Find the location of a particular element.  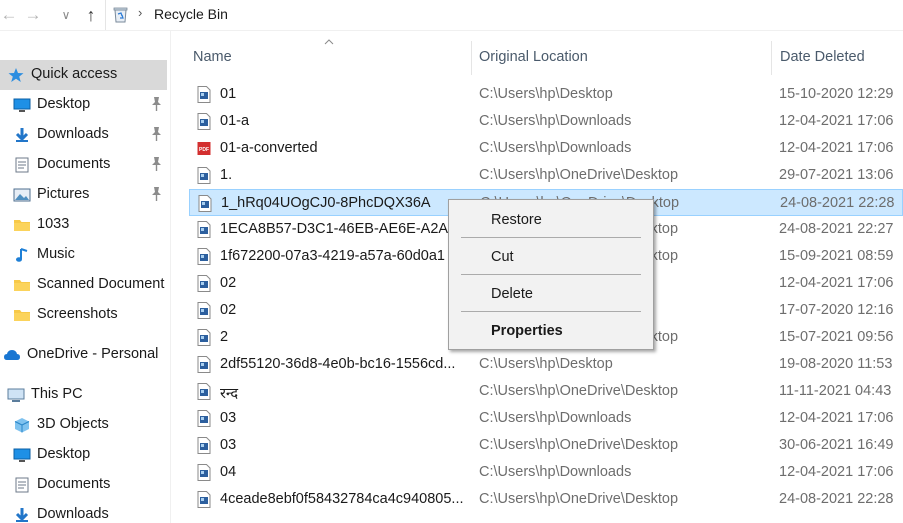

breadcrumb-recycle-bin: Recycle Bin is located at coordinates (191, 14).